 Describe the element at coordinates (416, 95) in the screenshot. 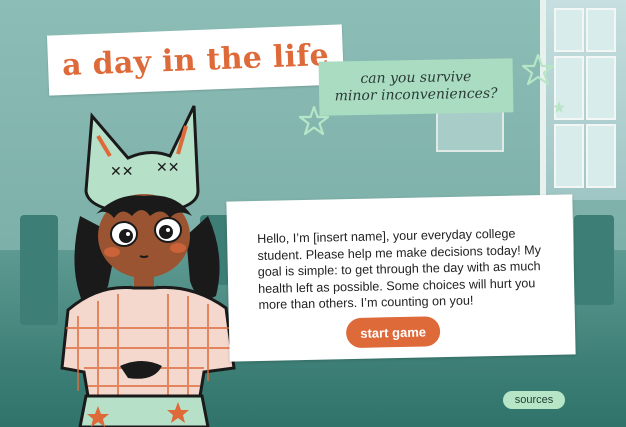

I see `subtitle-line-2: minor inconveniences?` at that location.